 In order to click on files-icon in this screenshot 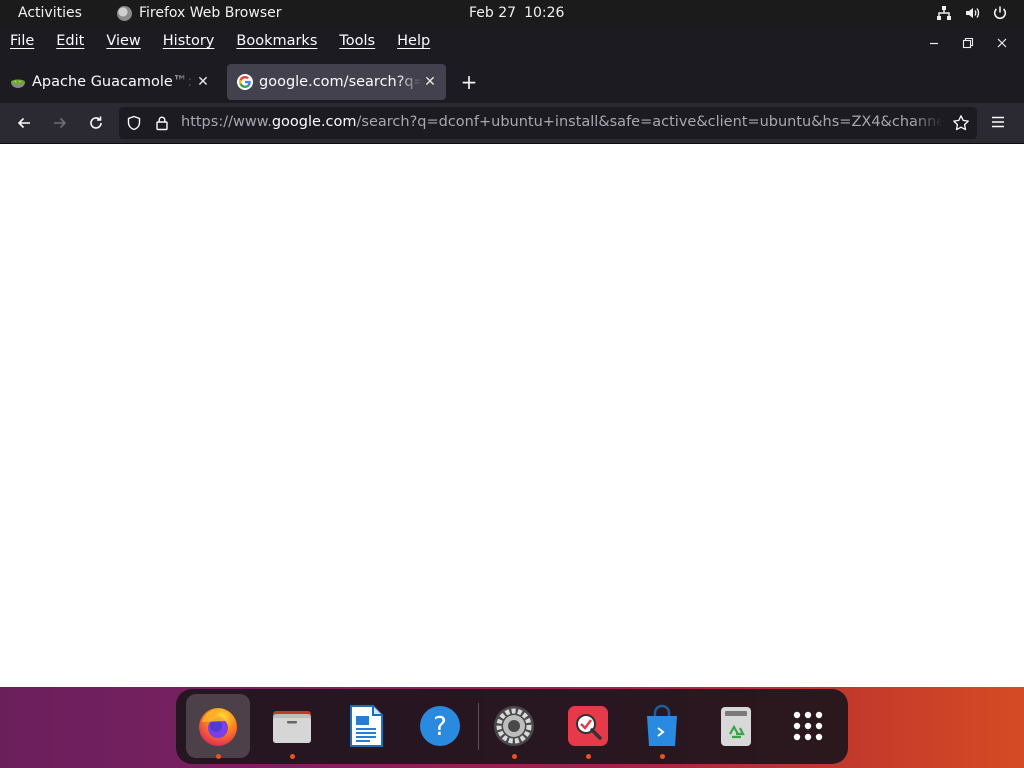, I will do `click(292, 727)`.